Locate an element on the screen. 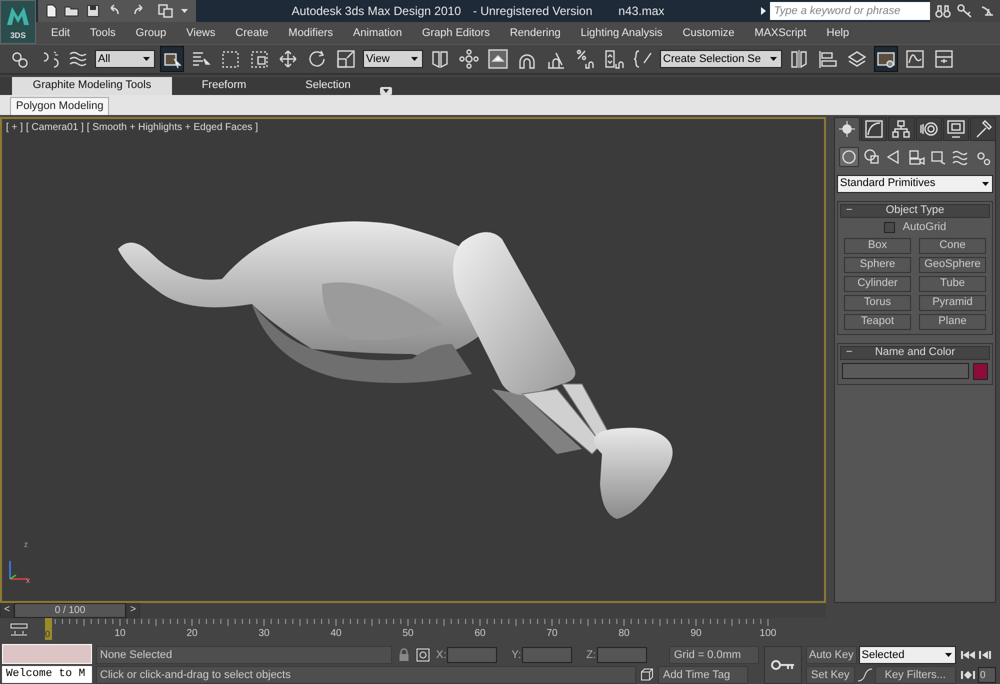 This screenshot has height=684, width=1000. listener-field is located at coordinates (47, 654).